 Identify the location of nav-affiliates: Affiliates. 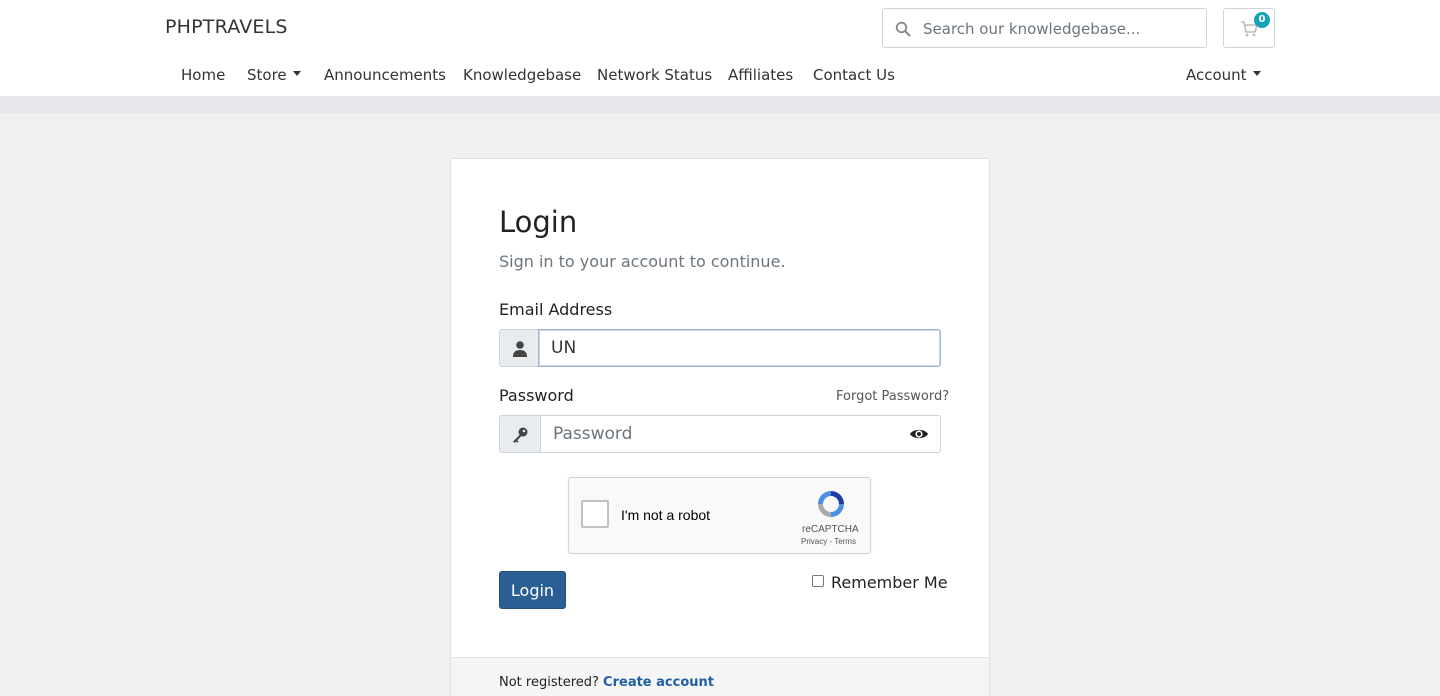
(760, 75).